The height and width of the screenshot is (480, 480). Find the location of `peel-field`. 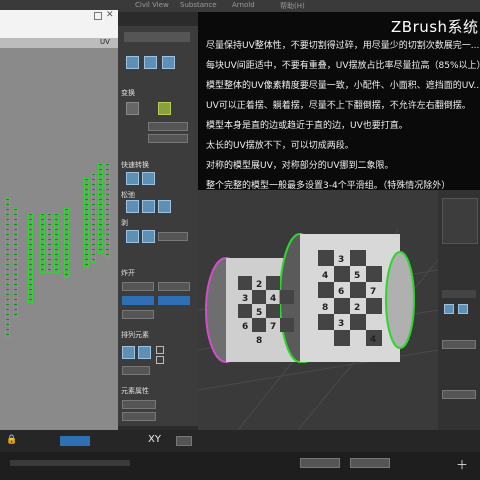

peel-field is located at coordinates (173, 236).